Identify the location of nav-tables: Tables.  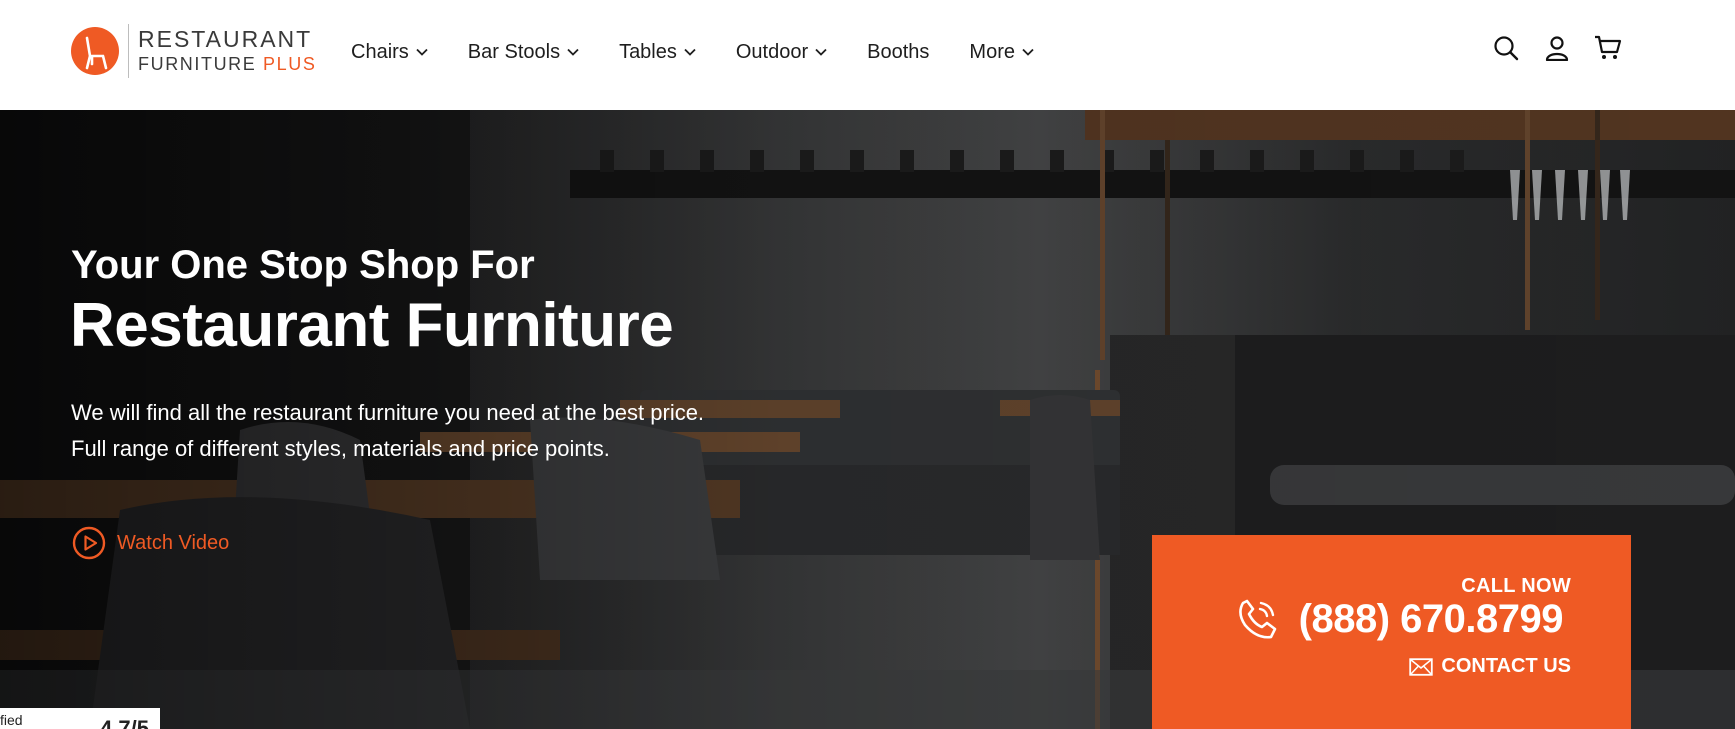
(657, 52).